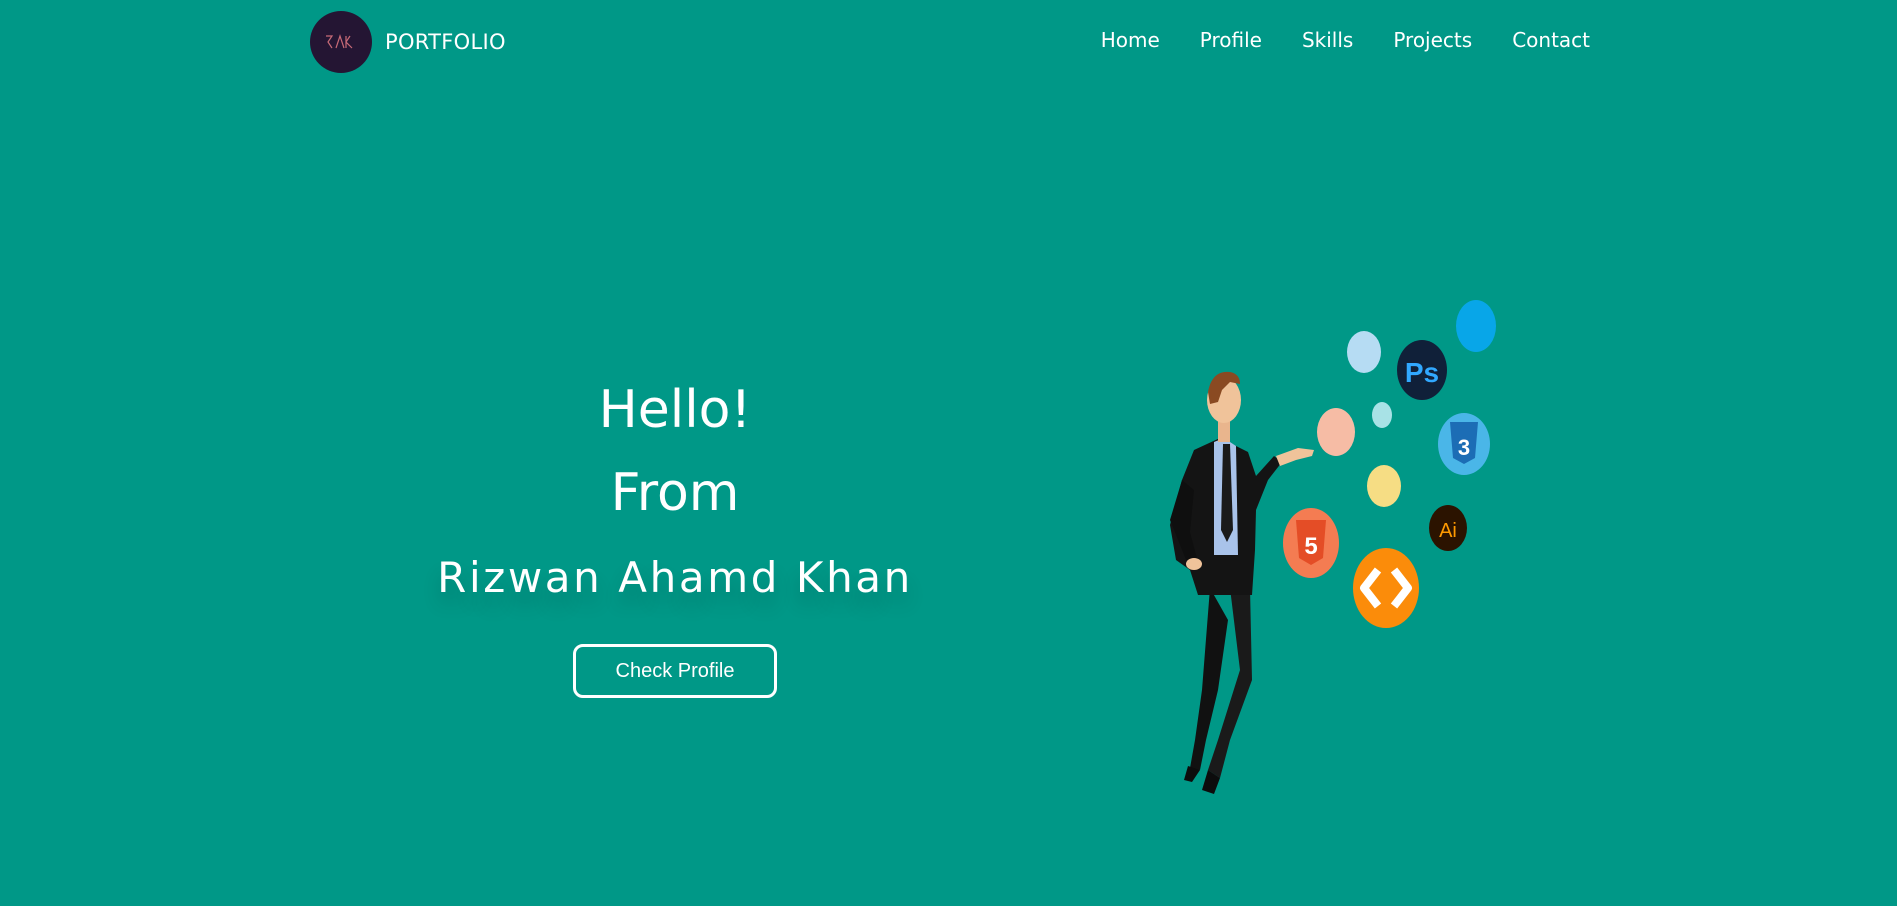  I want to click on illustrator-label: Ai, so click(1448, 531).